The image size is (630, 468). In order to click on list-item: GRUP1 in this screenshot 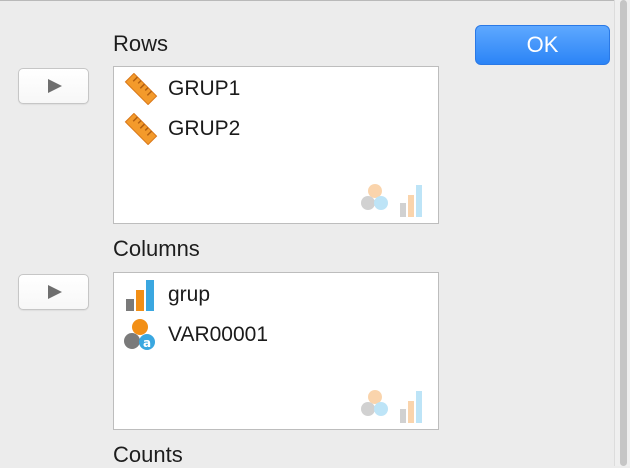, I will do `click(182, 89)`.